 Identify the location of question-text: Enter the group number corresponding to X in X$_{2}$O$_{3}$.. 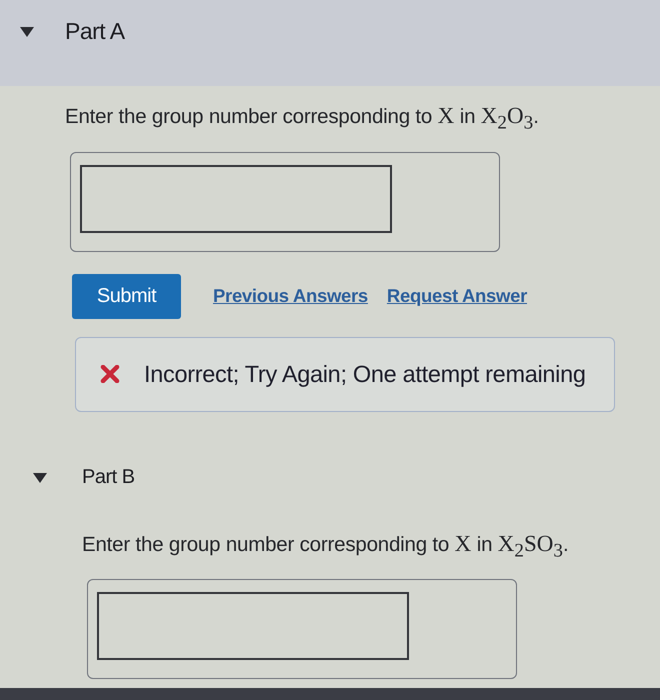
(302, 120).